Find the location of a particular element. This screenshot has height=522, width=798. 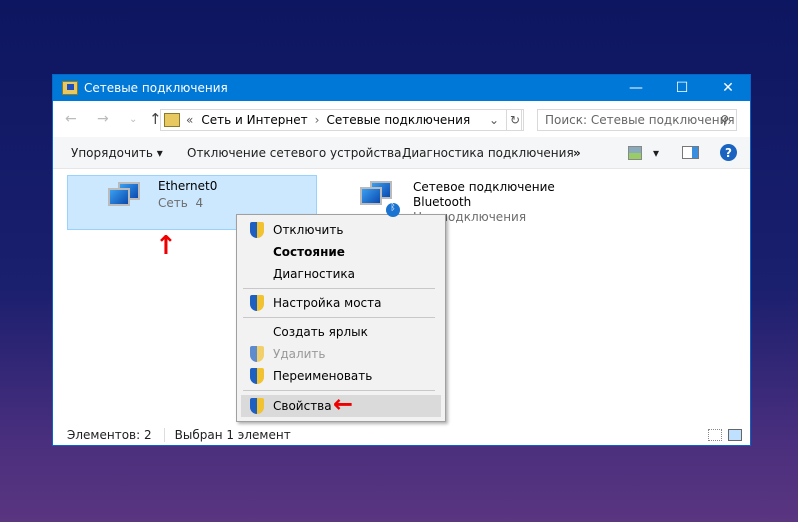

network-adapter-icon is located at coordinates (126, 197).